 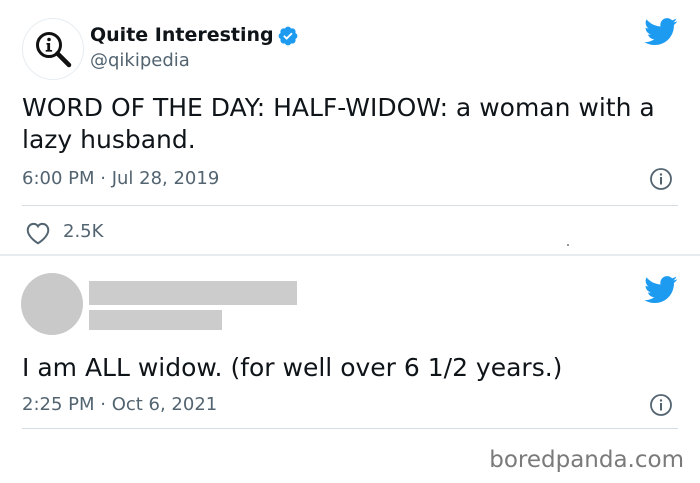 I want to click on verified-badge-icon, so click(x=288, y=36).